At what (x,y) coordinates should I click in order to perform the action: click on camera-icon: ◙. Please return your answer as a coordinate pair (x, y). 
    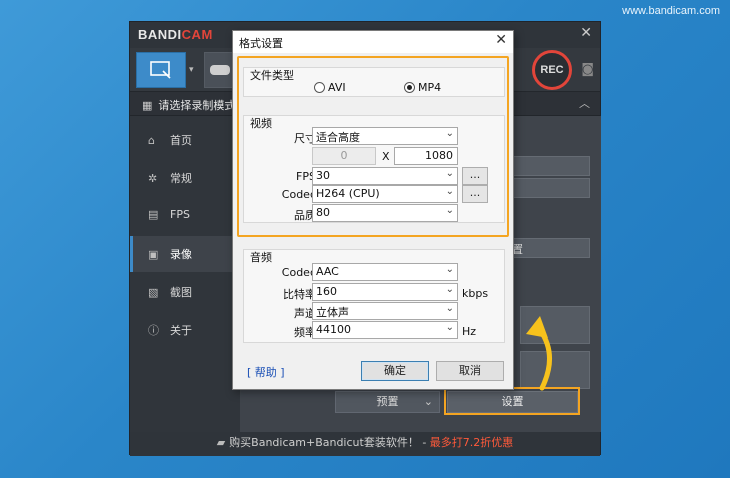
    Looking at the image, I should click on (587, 69).